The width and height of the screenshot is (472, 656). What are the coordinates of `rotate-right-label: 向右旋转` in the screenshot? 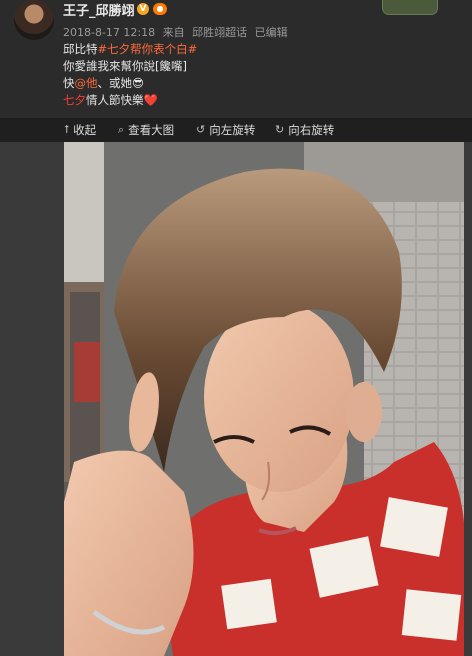 It's located at (311, 130).